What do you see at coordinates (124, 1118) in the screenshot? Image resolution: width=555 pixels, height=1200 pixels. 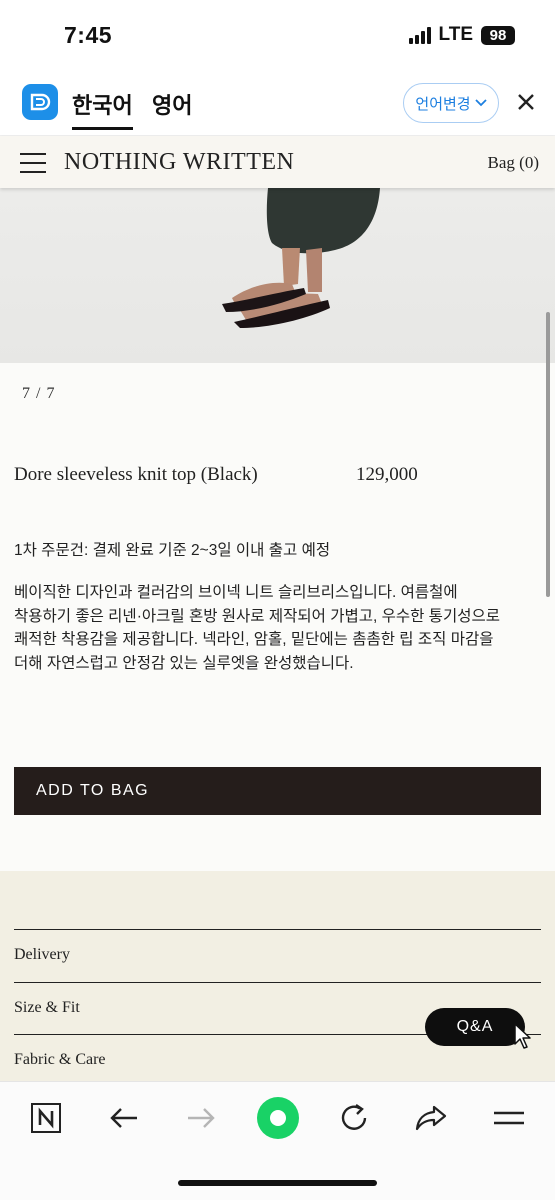 I see `back-arrow-icon` at bounding box center [124, 1118].